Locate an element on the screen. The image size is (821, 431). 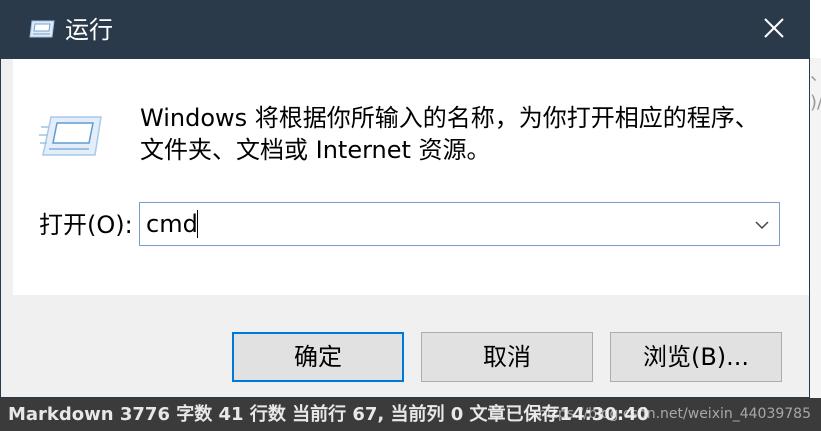
text-cursor is located at coordinates (197, 224).